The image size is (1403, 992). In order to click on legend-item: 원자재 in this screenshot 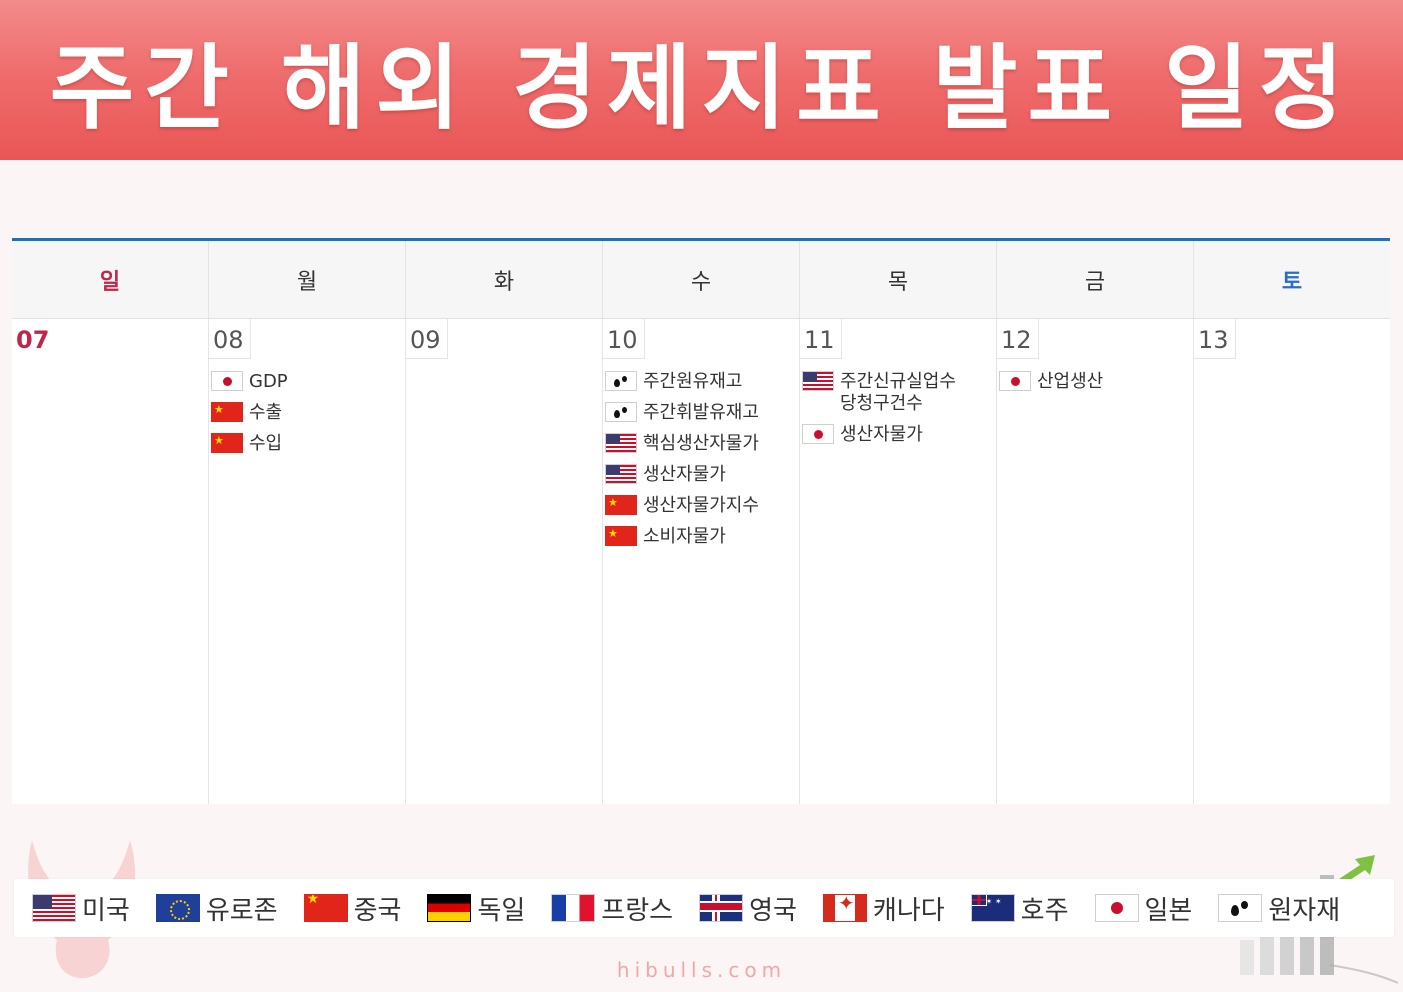, I will do `click(1279, 908)`.